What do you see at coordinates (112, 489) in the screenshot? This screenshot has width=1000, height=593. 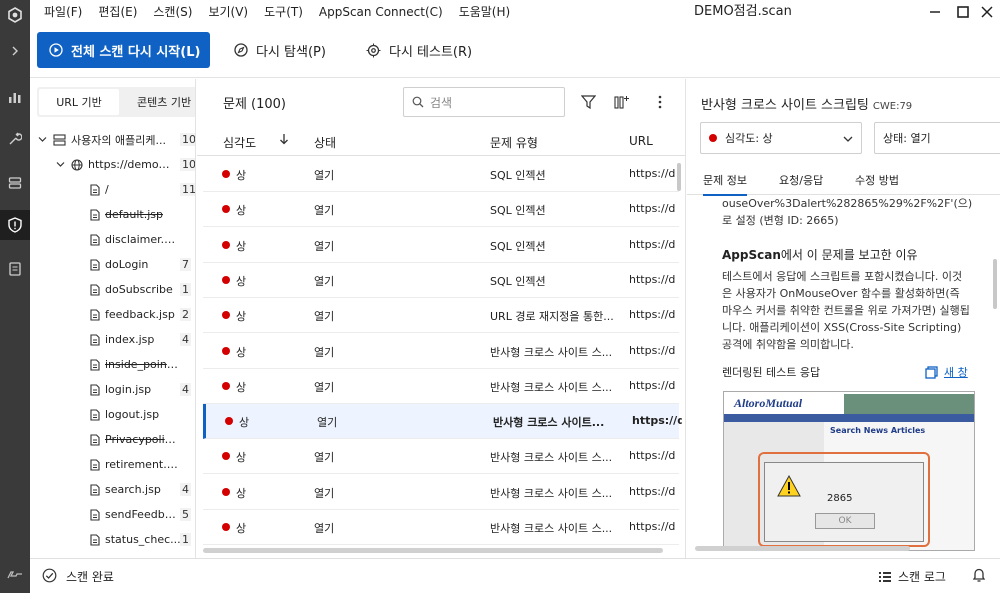 I see `tree-item: search.jsp 4` at bounding box center [112, 489].